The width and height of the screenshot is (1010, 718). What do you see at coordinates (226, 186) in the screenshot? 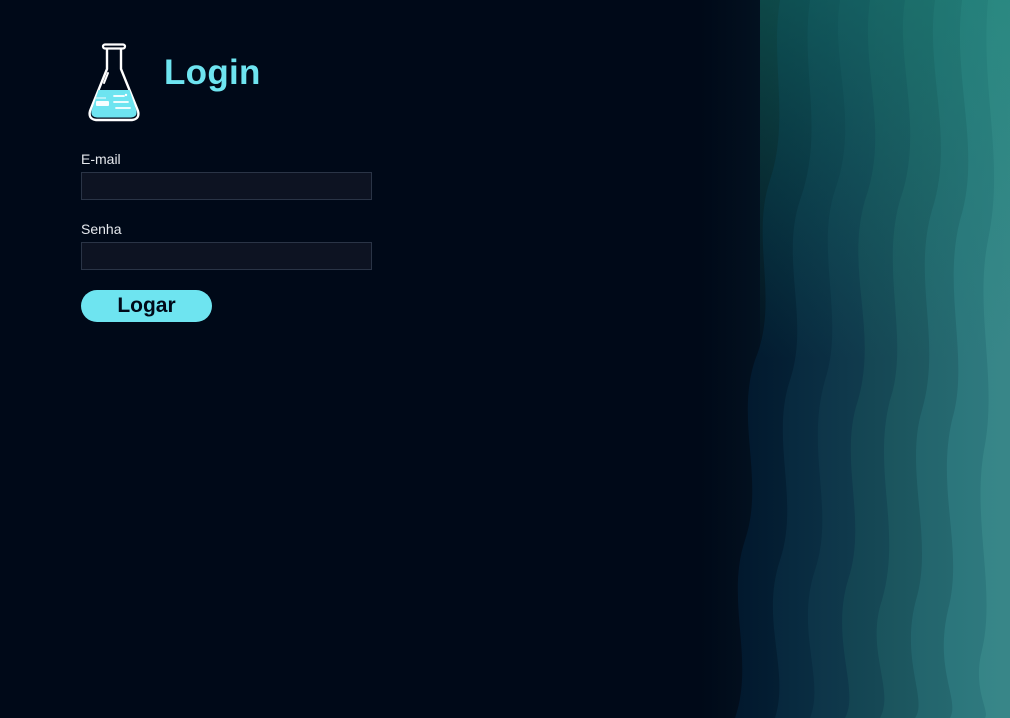
I see `email-field` at bounding box center [226, 186].